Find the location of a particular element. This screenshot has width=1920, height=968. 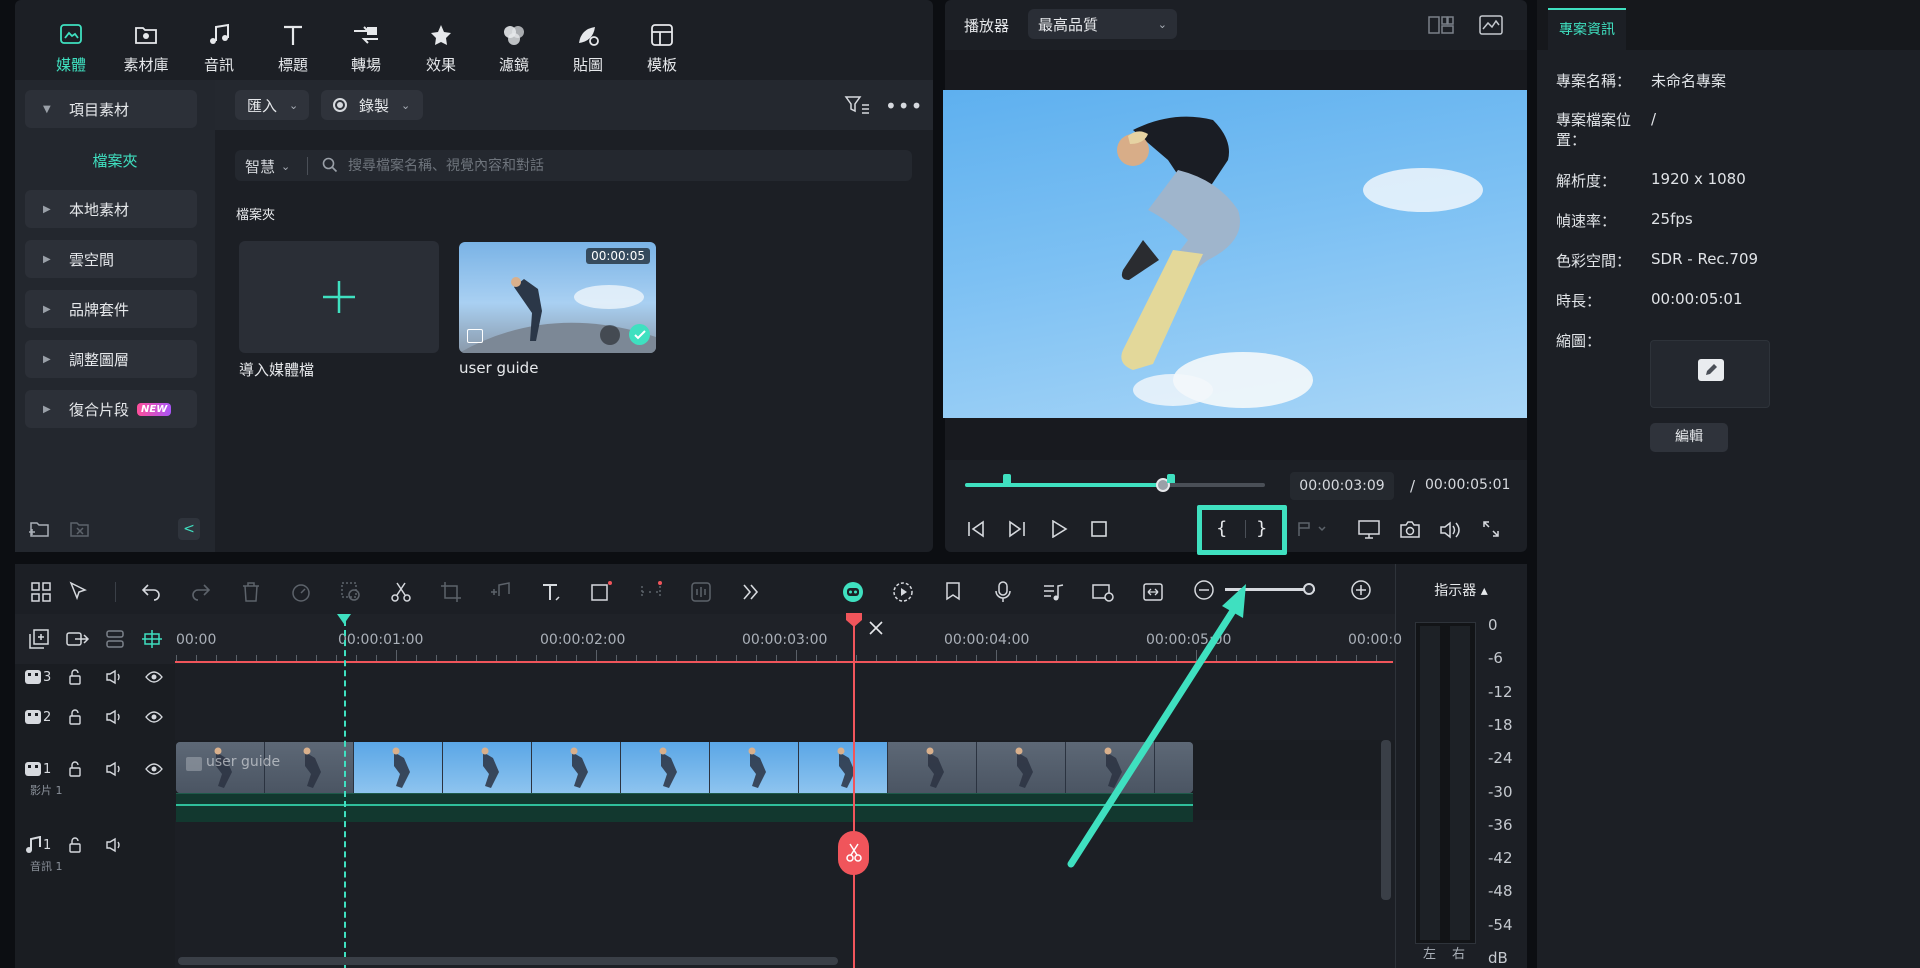

db-scale-label: -18 is located at coordinates (1500, 724).